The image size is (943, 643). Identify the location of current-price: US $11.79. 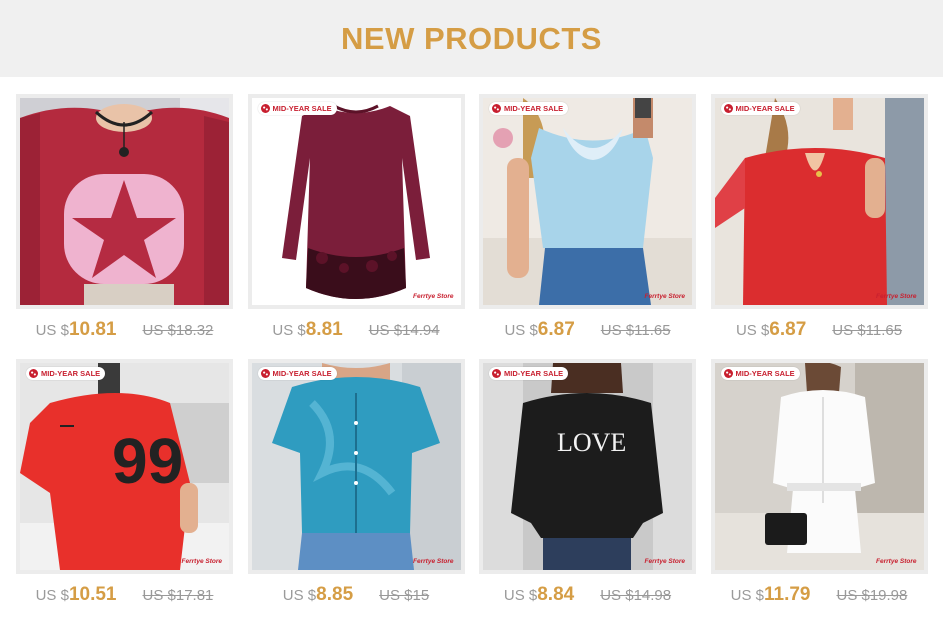
(770, 594).